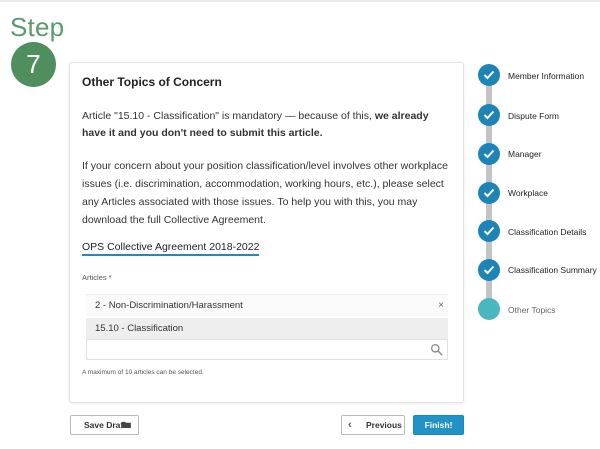  What do you see at coordinates (33, 64) in the screenshot?
I see `step-number-badge: 7` at bounding box center [33, 64].